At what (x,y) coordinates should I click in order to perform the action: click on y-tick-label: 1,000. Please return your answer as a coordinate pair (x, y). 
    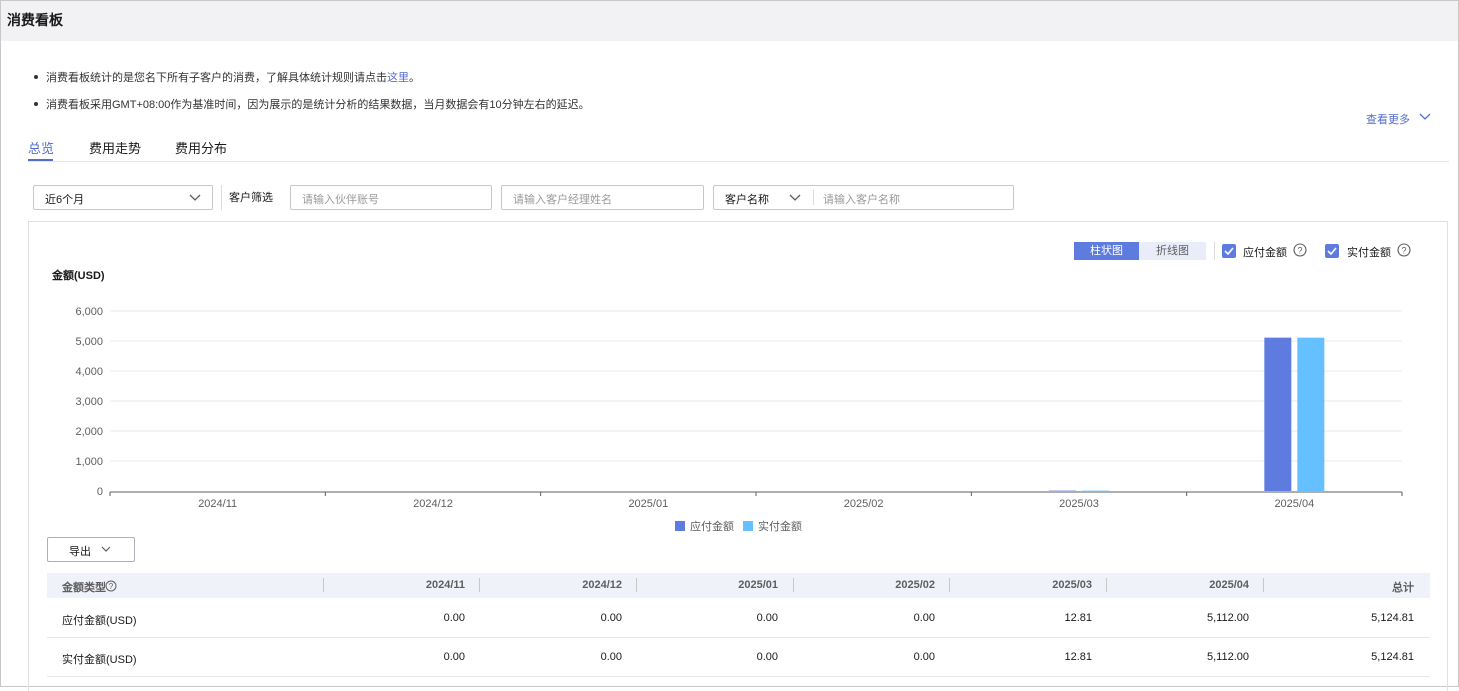
    Looking at the image, I should click on (89, 462).